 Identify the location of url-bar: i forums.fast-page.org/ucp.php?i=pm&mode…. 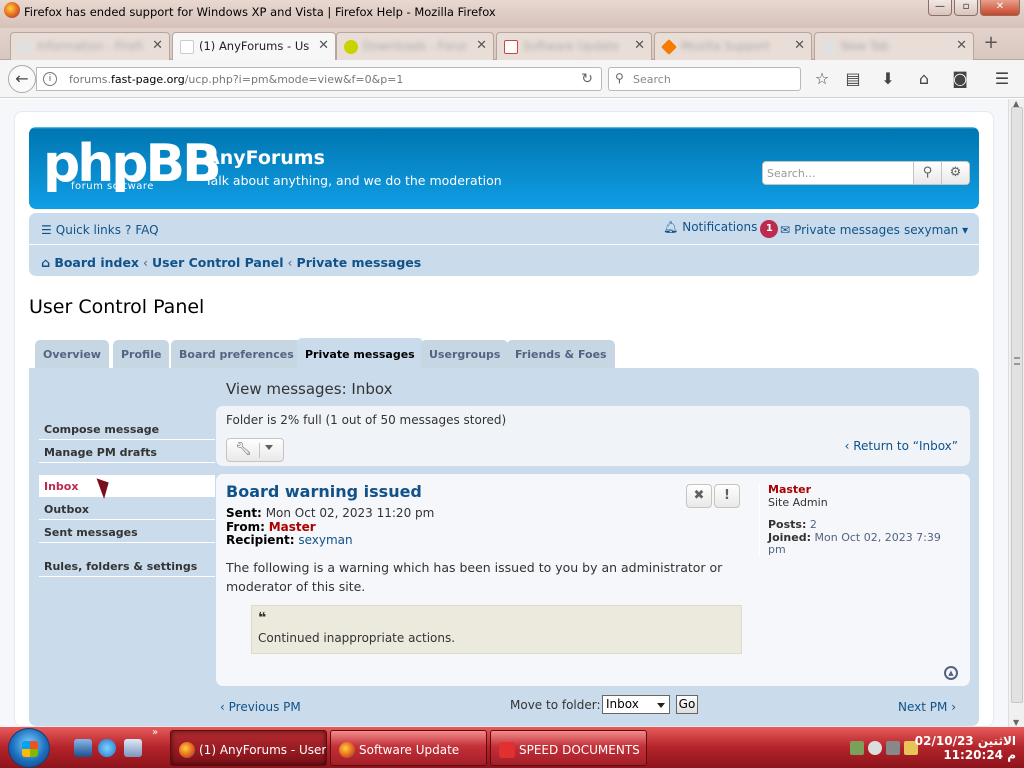
(319, 79).